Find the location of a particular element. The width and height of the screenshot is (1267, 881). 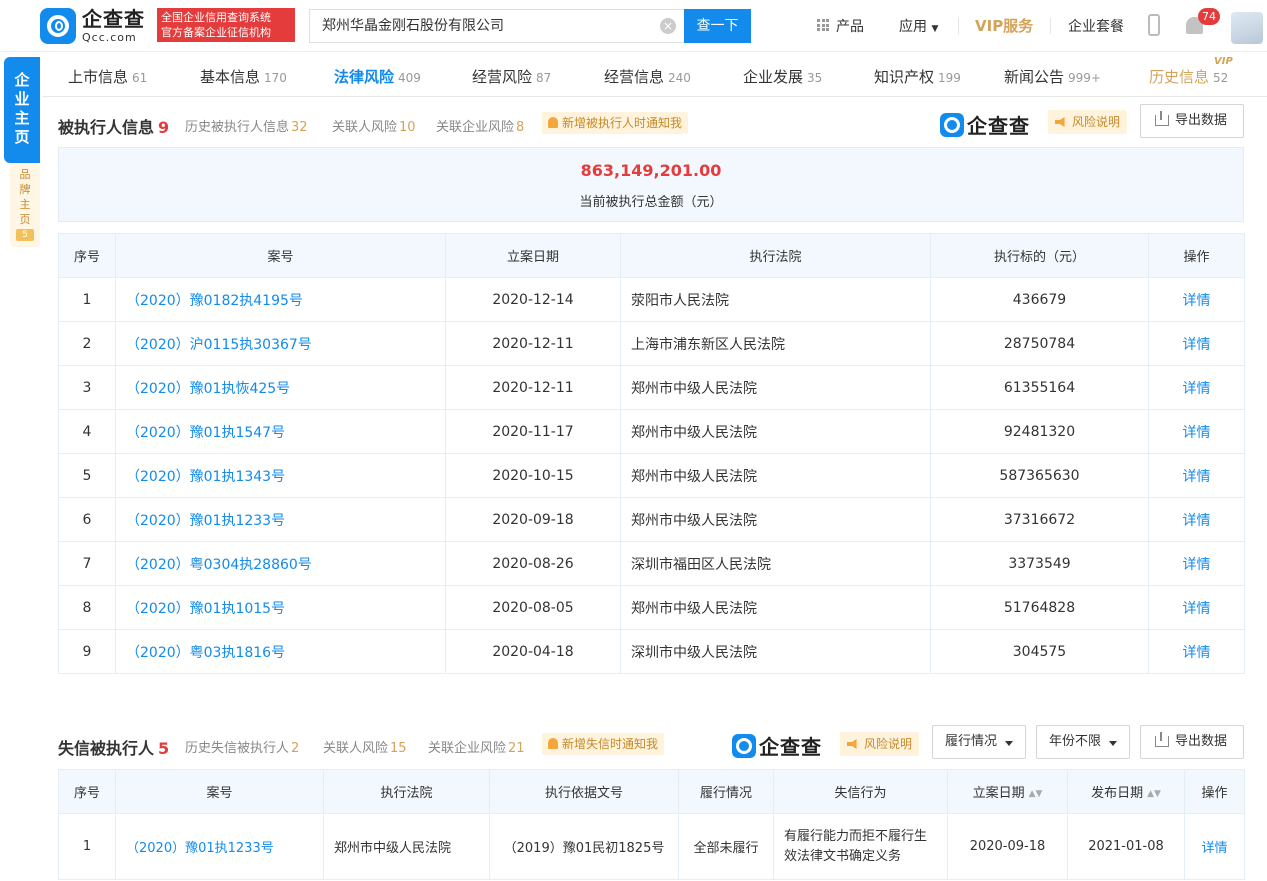

case-link: （2020）豫0182执4195号 is located at coordinates (280, 299).